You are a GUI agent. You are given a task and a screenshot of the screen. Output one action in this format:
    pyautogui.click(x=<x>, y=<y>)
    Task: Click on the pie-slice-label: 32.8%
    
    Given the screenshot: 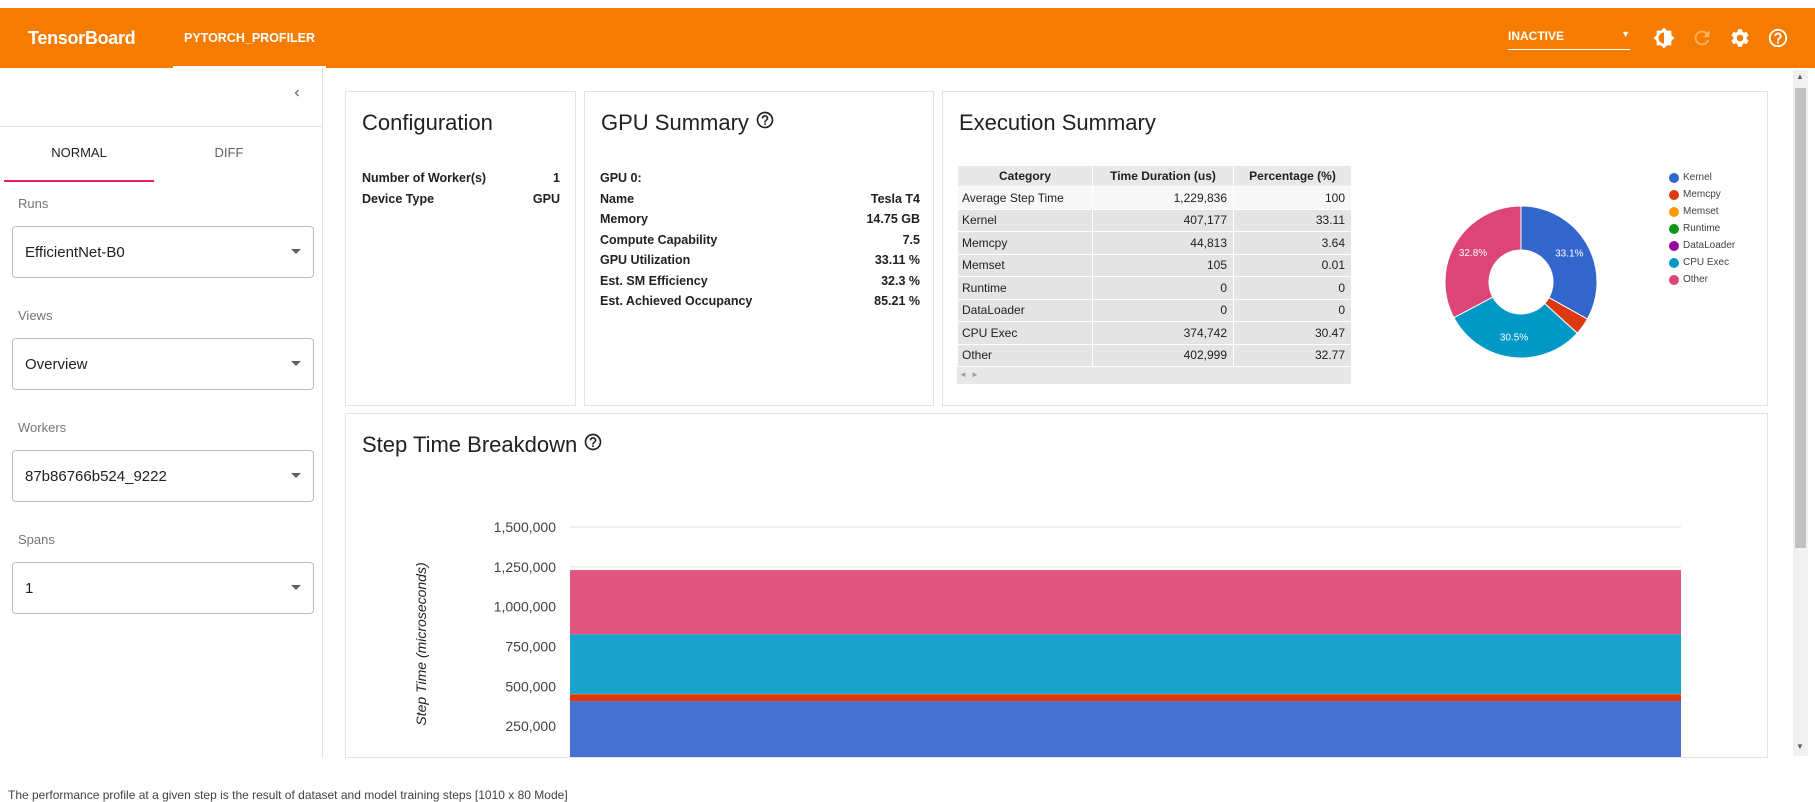 What is the action you would take?
    pyautogui.click(x=1473, y=253)
    